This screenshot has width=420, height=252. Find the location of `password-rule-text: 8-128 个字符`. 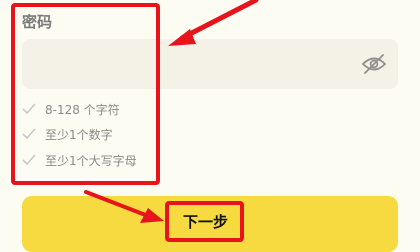

password-rule-text: 8-128 个字符 is located at coordinates (82, 109).